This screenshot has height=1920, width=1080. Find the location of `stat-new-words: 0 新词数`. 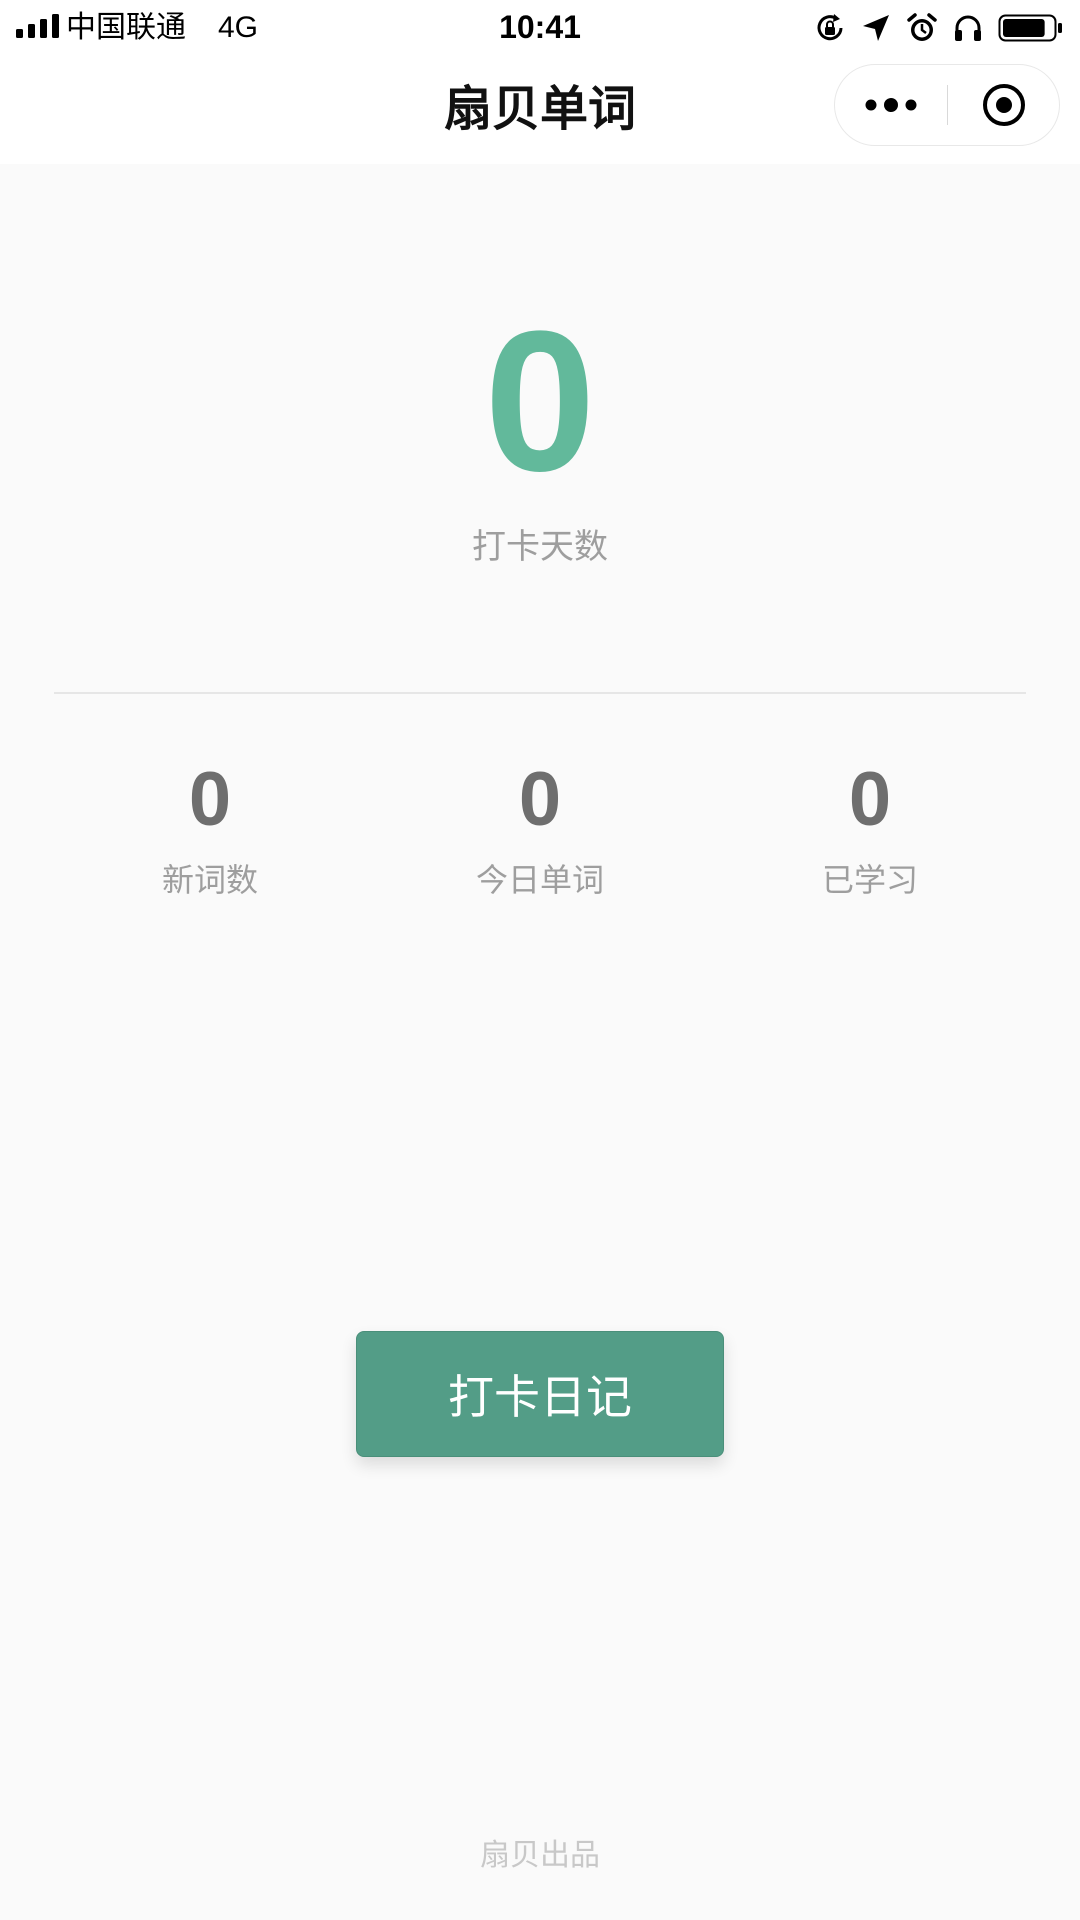

stat-new-words: 0 新词数 is located at coordinates (210, 831).